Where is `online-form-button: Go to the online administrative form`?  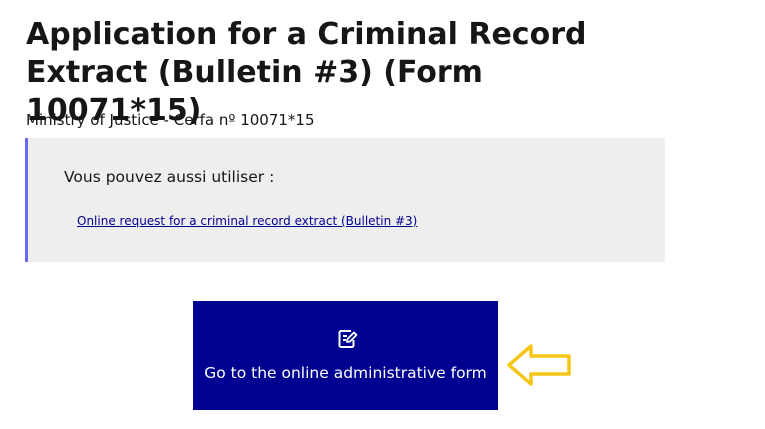
online-form-button: Go to the online administrative form is located at coordinates (345, 355).